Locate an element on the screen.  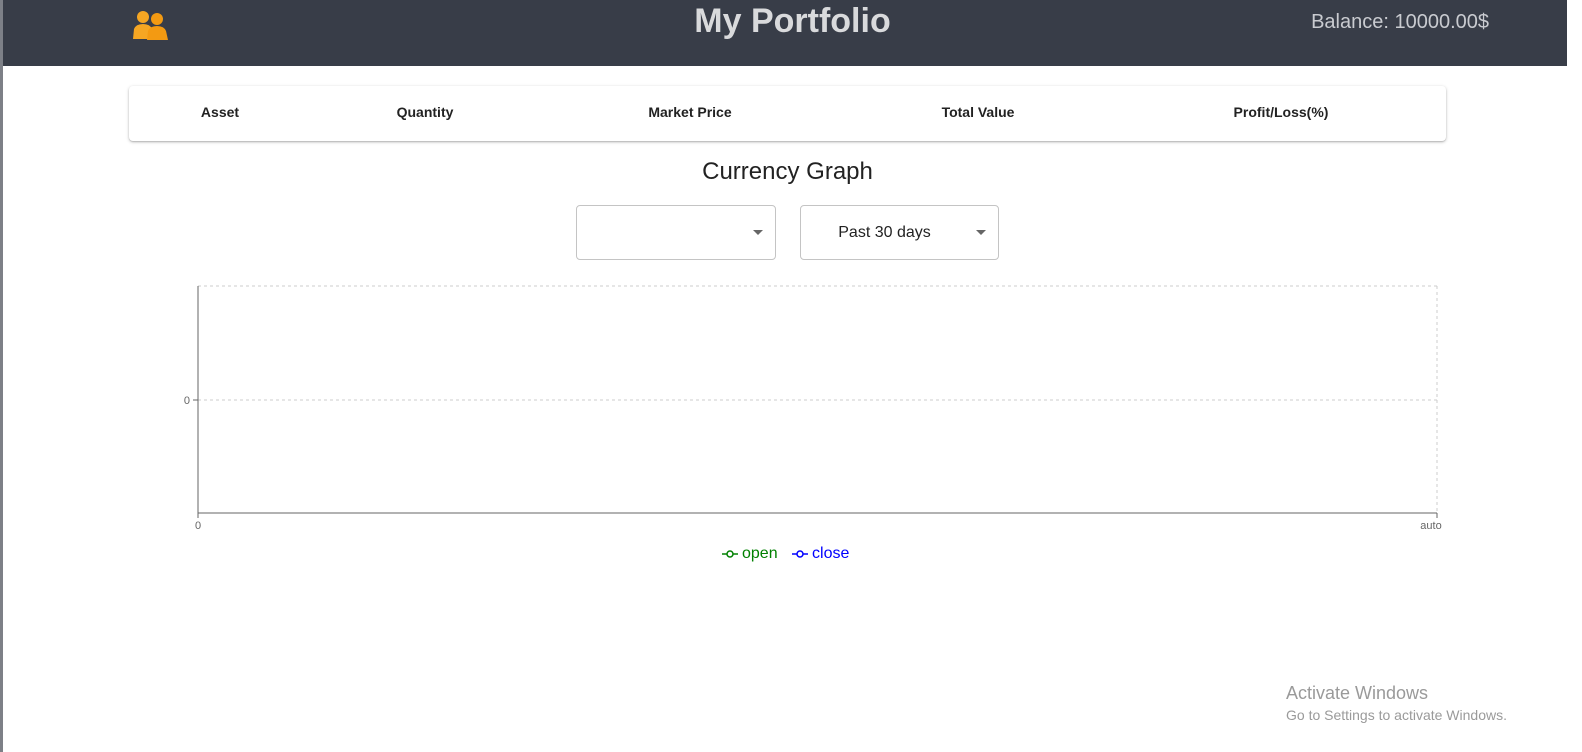
legend-item-close: close is located at coordinates (820, 554).